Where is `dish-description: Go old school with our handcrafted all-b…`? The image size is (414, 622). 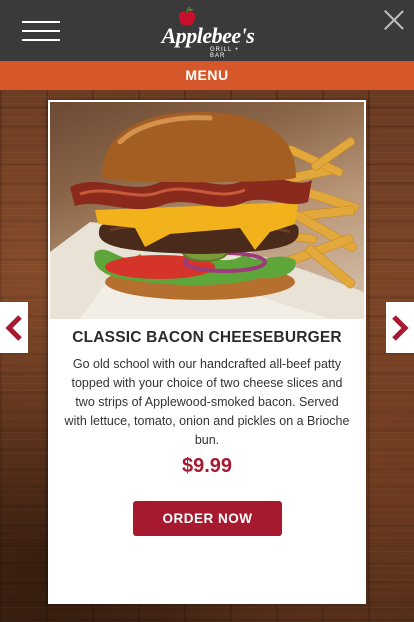 dish-description: Go old school with our handcrafted all-b… is located at coordinates (207, 402).